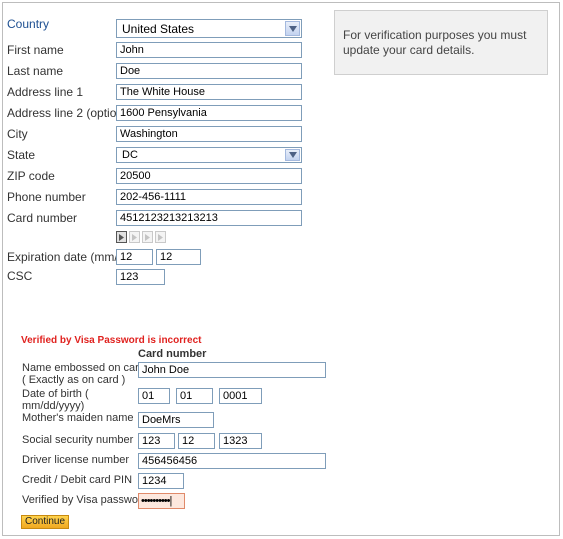 The width and height of the screenshot is (563, 539). What do you see at coordinates (17, 134) in the screenshot?
I see `city-label: City` at bounding box center [17, 134].